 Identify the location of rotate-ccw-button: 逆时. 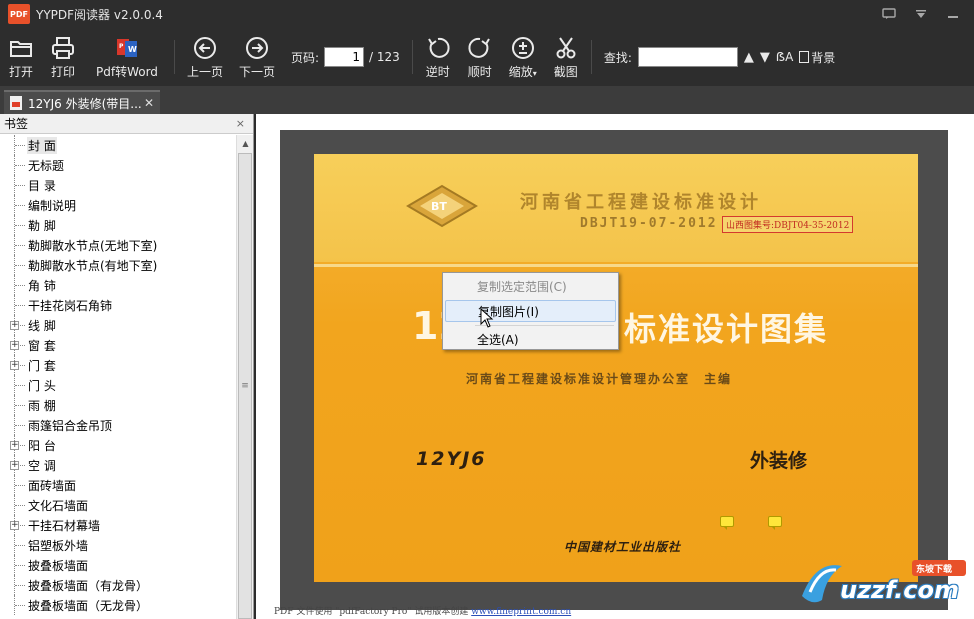
(438, 57).